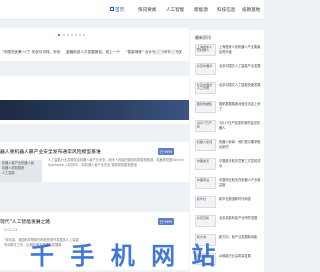  I want to click on nav-new-energy: 新能源, so click(201, 11).